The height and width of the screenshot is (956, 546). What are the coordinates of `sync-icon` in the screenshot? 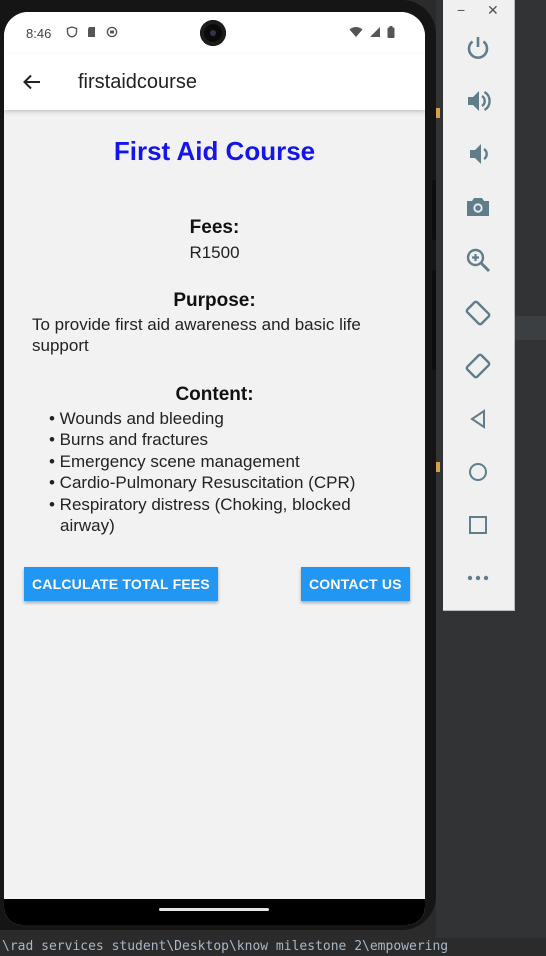 It's located at (112, 32).